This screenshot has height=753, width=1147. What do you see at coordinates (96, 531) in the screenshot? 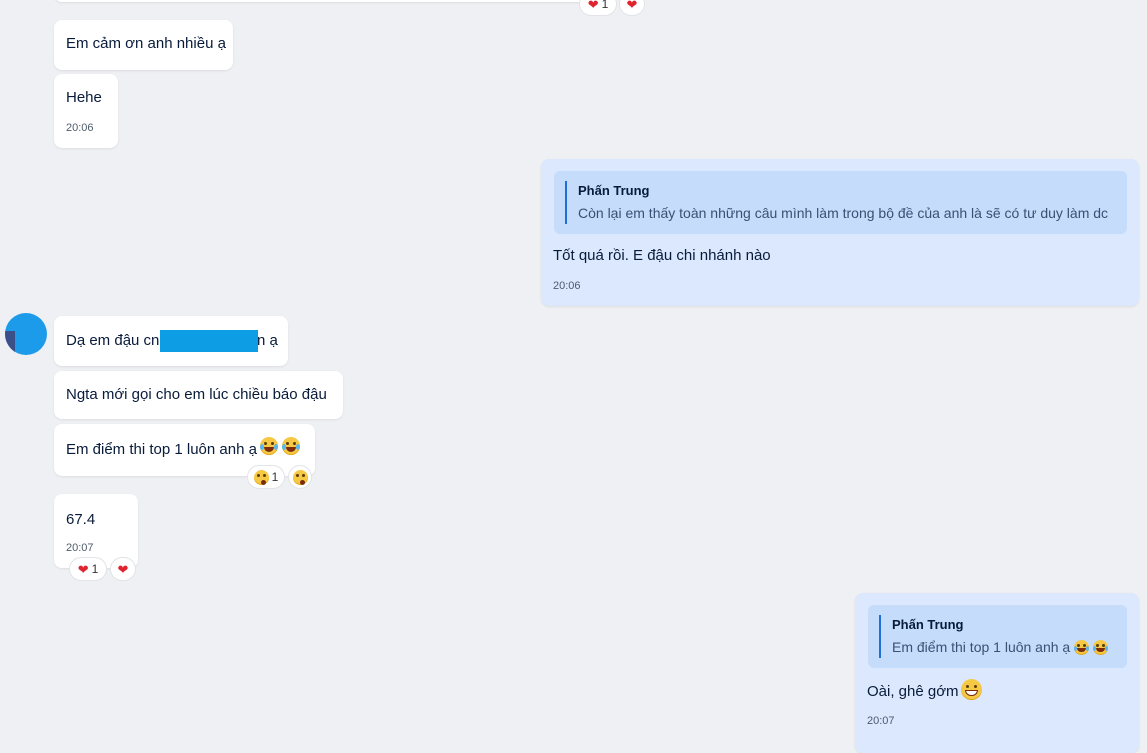
I see `message-bubble: 67.4 20:07` at bounding box center [96, 531].